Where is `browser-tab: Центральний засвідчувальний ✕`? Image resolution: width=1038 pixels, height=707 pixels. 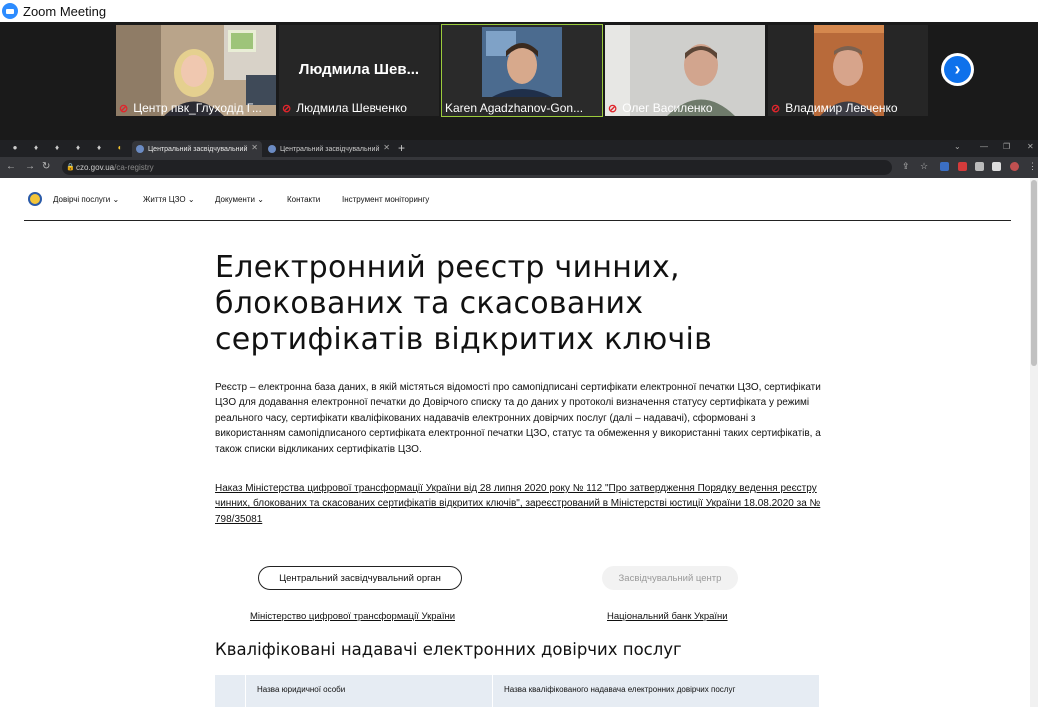
browser-tab: Центральний засвідчувальний ✕ is located at coordinates (329, 149).